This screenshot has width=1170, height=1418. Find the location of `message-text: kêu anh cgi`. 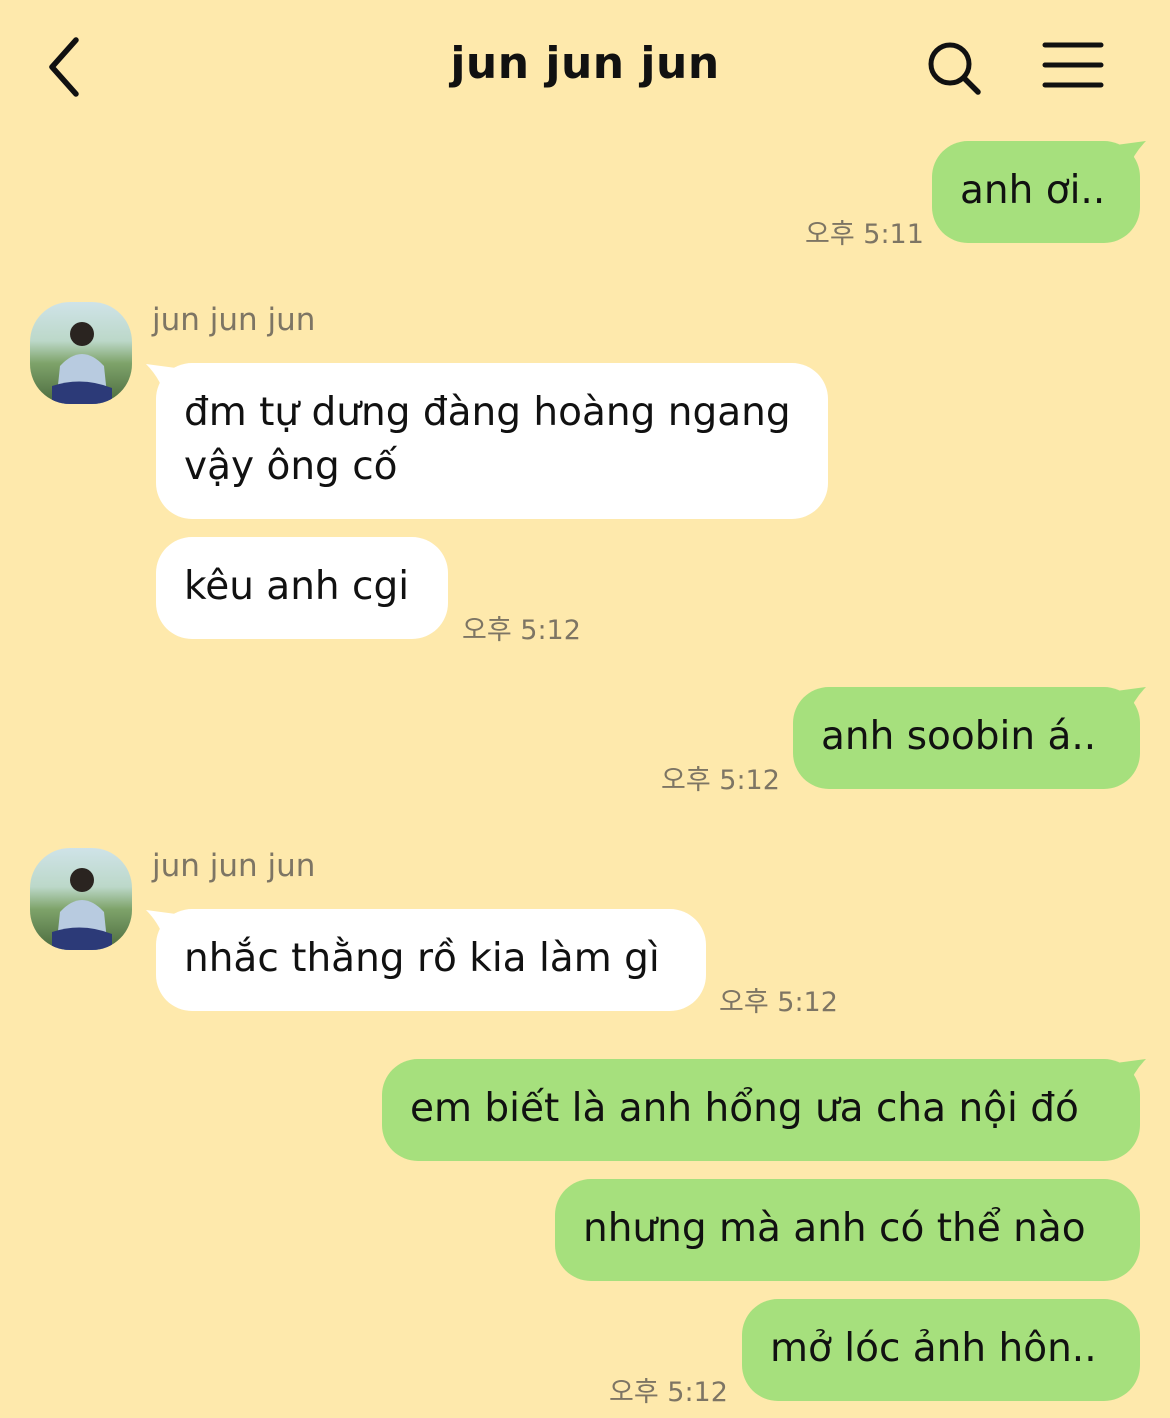

message-text: kêu anh cgi is located at coordinates (297, 586).